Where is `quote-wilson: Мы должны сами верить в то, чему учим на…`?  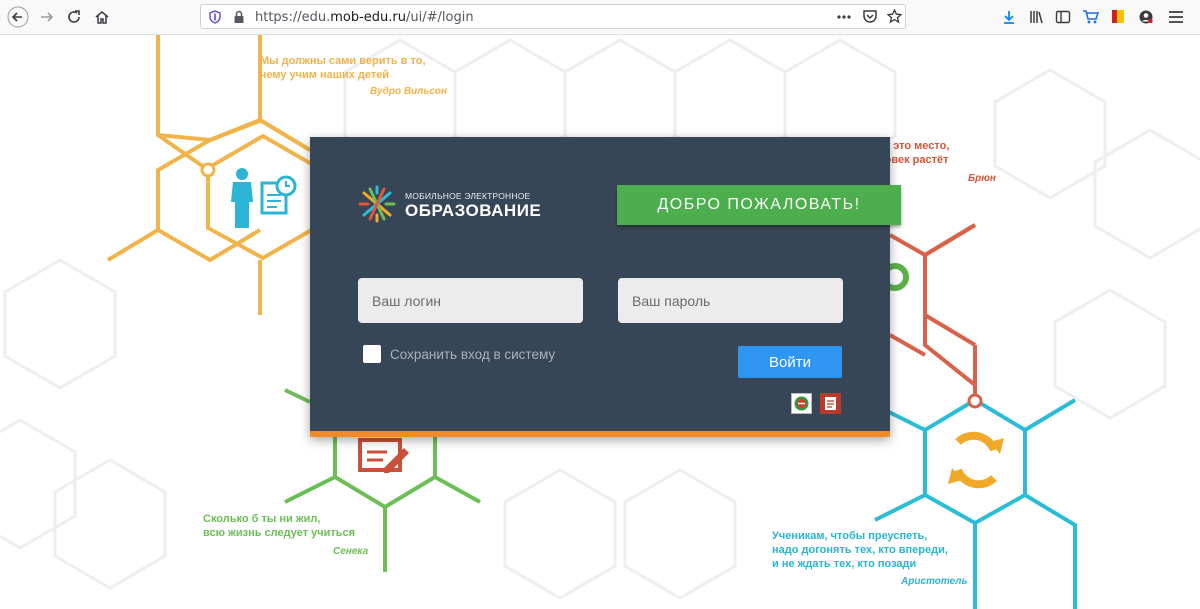
quote-wilson: Мы должны сами верить в то, чему учим на… is located at coordinates (343, 68).